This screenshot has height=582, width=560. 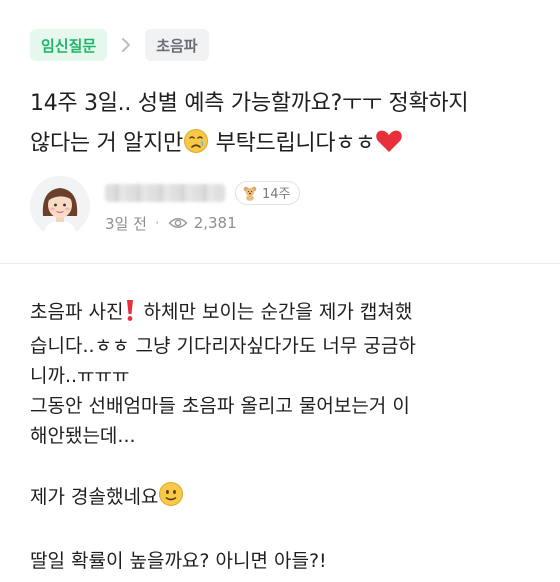 What do you see at coordinates (69, 45) in the screenshot?
I see `category-chip: 임신질문` at bounding box center [69, 45].